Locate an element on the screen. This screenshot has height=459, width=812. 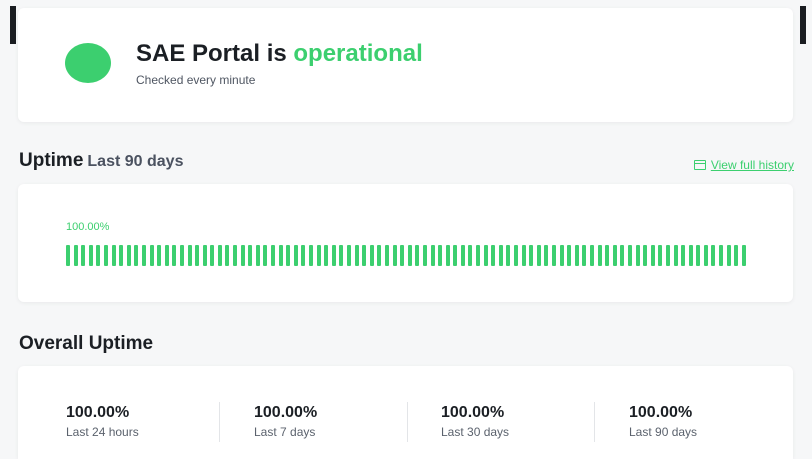
stat-7-days: 100.00% Last 7 days is located at coordinates (285, 421).